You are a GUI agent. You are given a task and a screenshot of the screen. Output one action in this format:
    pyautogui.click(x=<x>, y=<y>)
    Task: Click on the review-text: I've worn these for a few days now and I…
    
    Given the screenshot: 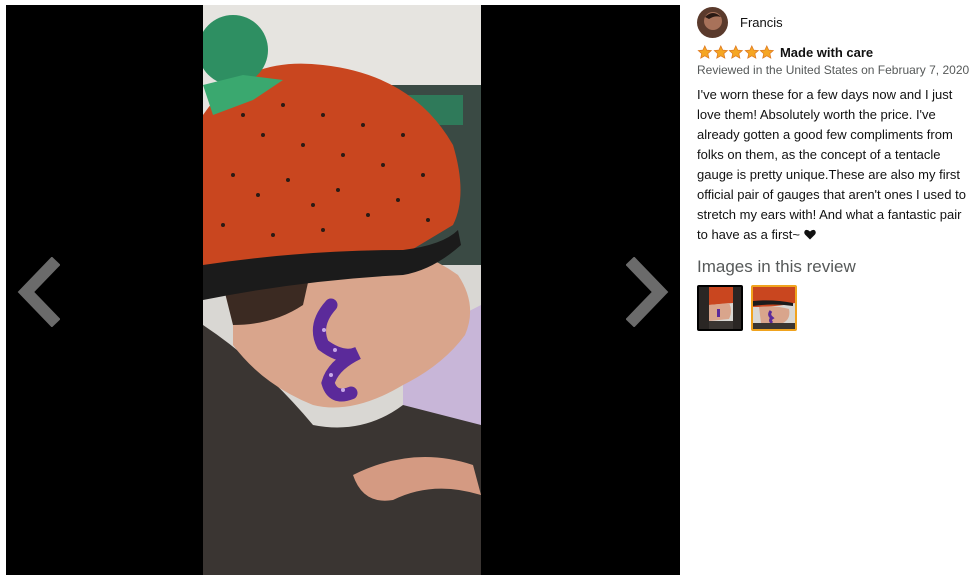 What is the action you would take?
    pyautogui.click(x=831, y=164)
    